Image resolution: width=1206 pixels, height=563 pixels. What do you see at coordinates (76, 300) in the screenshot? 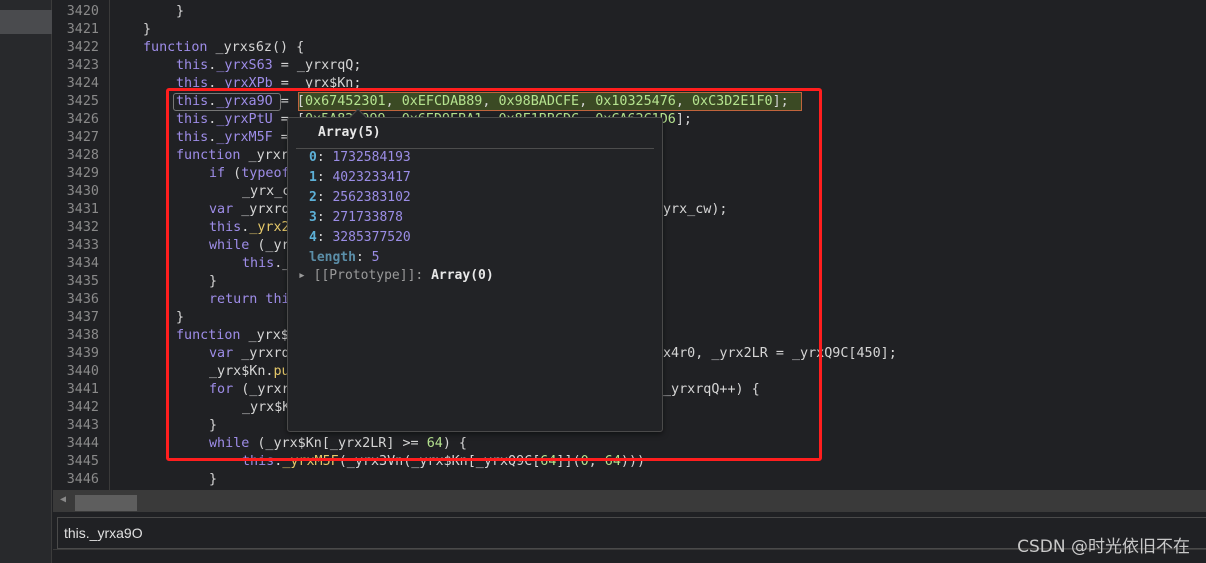
I see `line-number: 3436` at bounding box center [76, 300].